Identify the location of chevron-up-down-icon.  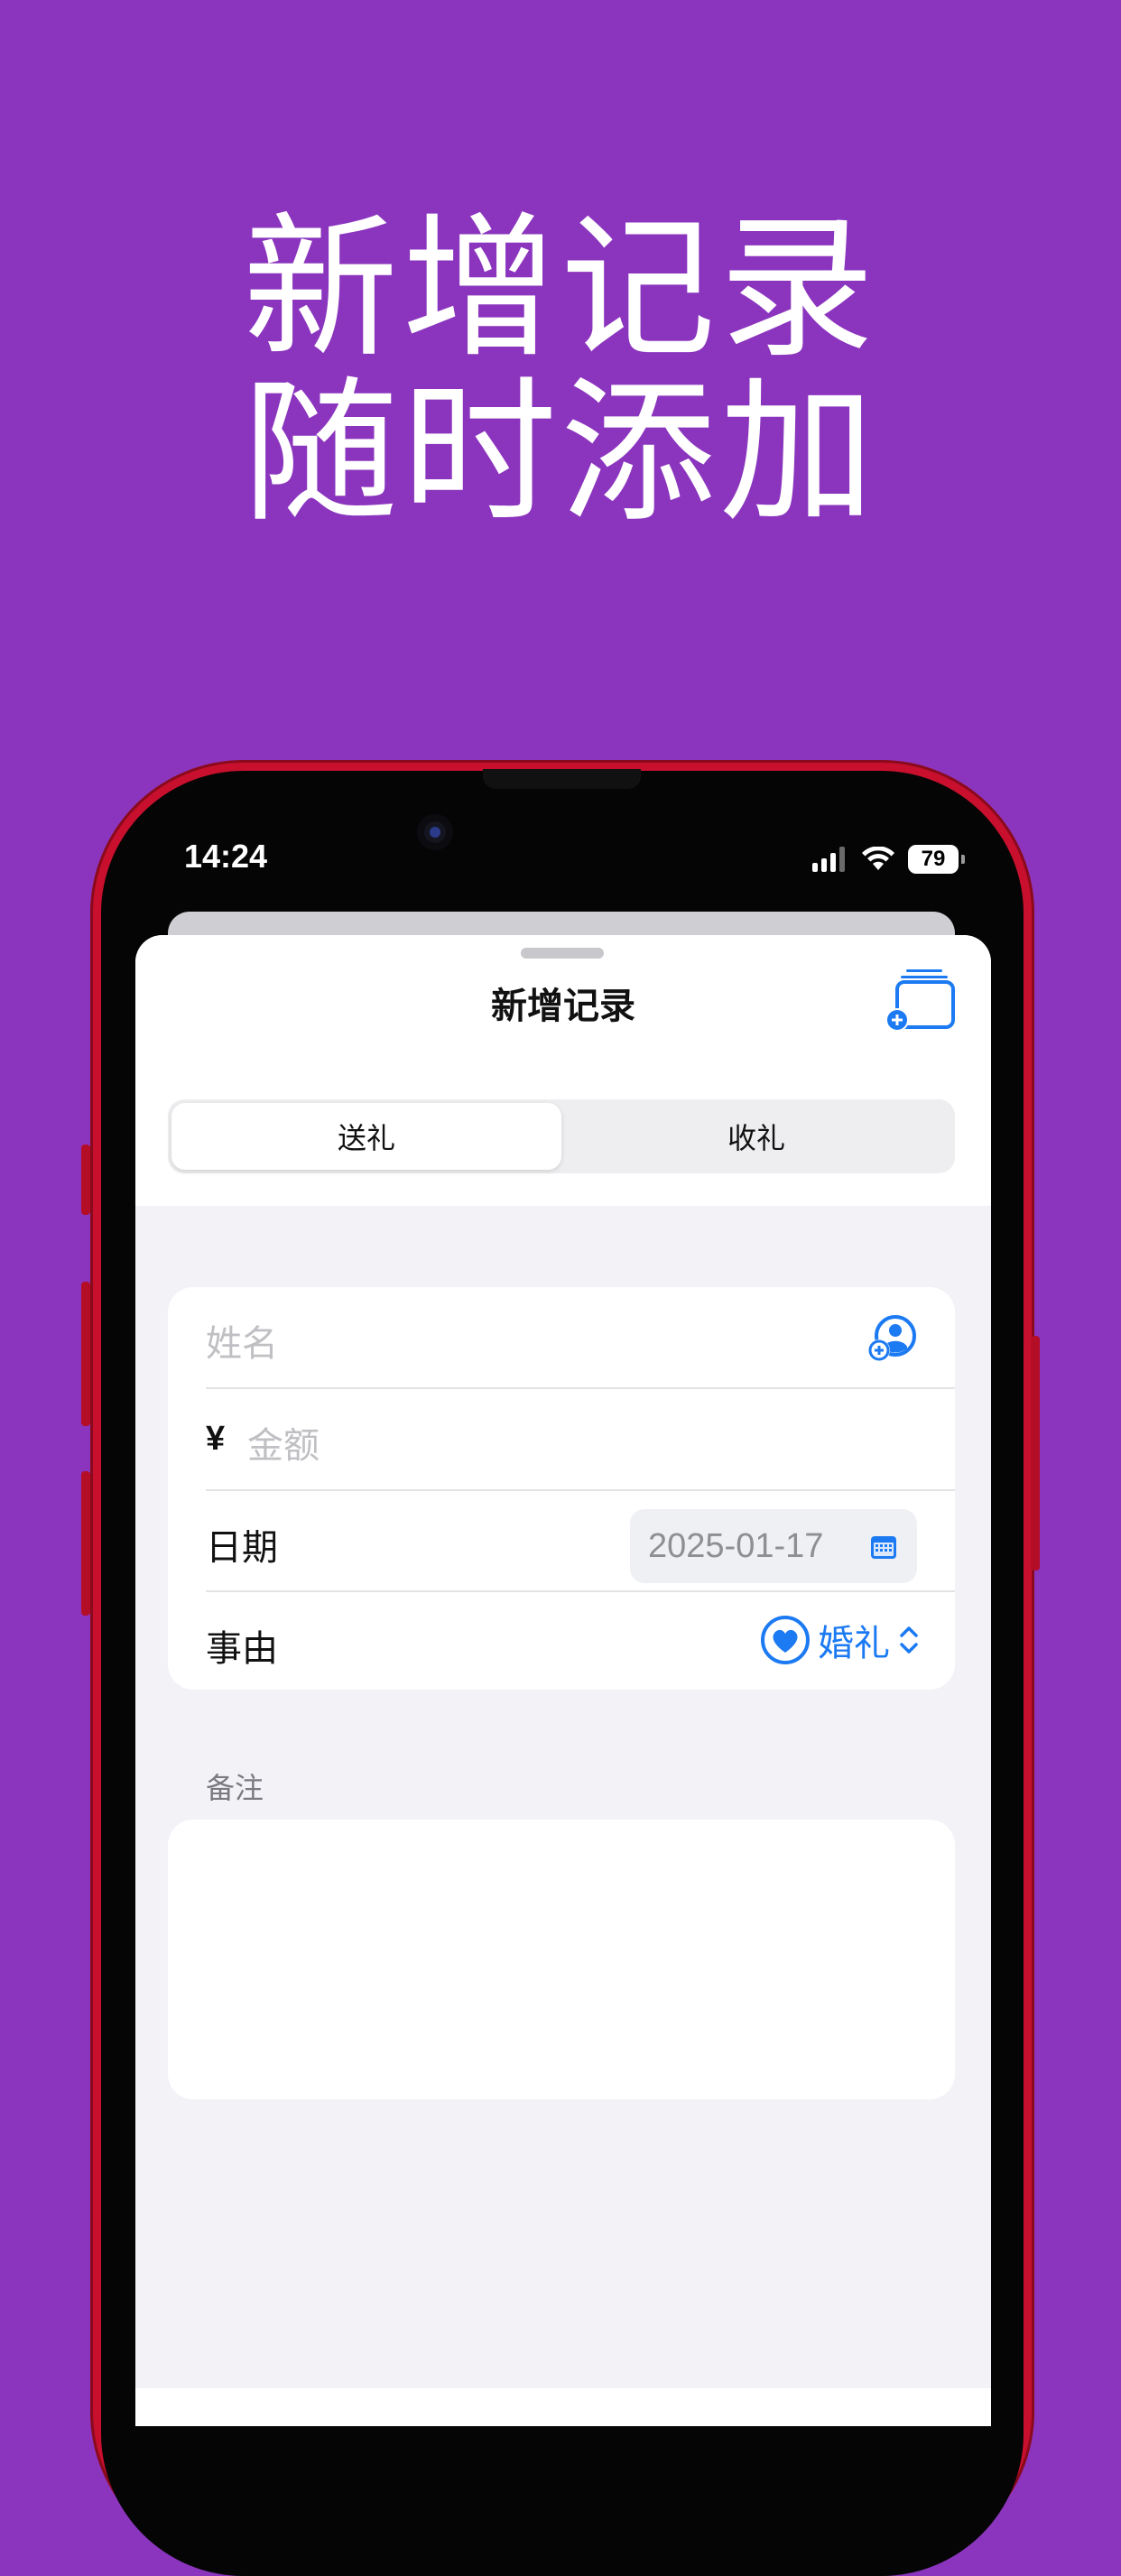
(909, 1640).